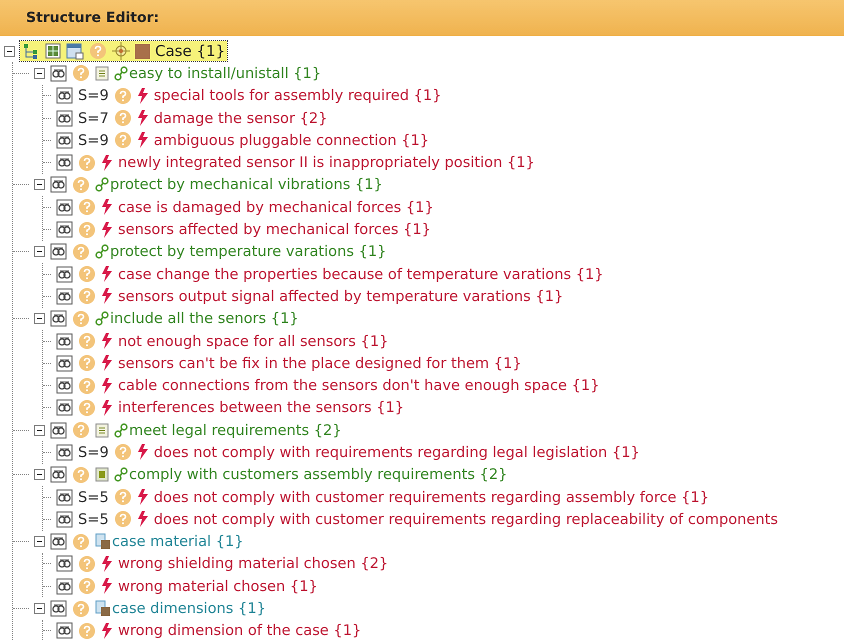 Image resolution: width=844 pixels, height=641 pixels. What do you see at coordinates (253, 341) in the screenshot?
I see `failure-label: not enough space for all sensors {1}` at bounding box center [253, 341].